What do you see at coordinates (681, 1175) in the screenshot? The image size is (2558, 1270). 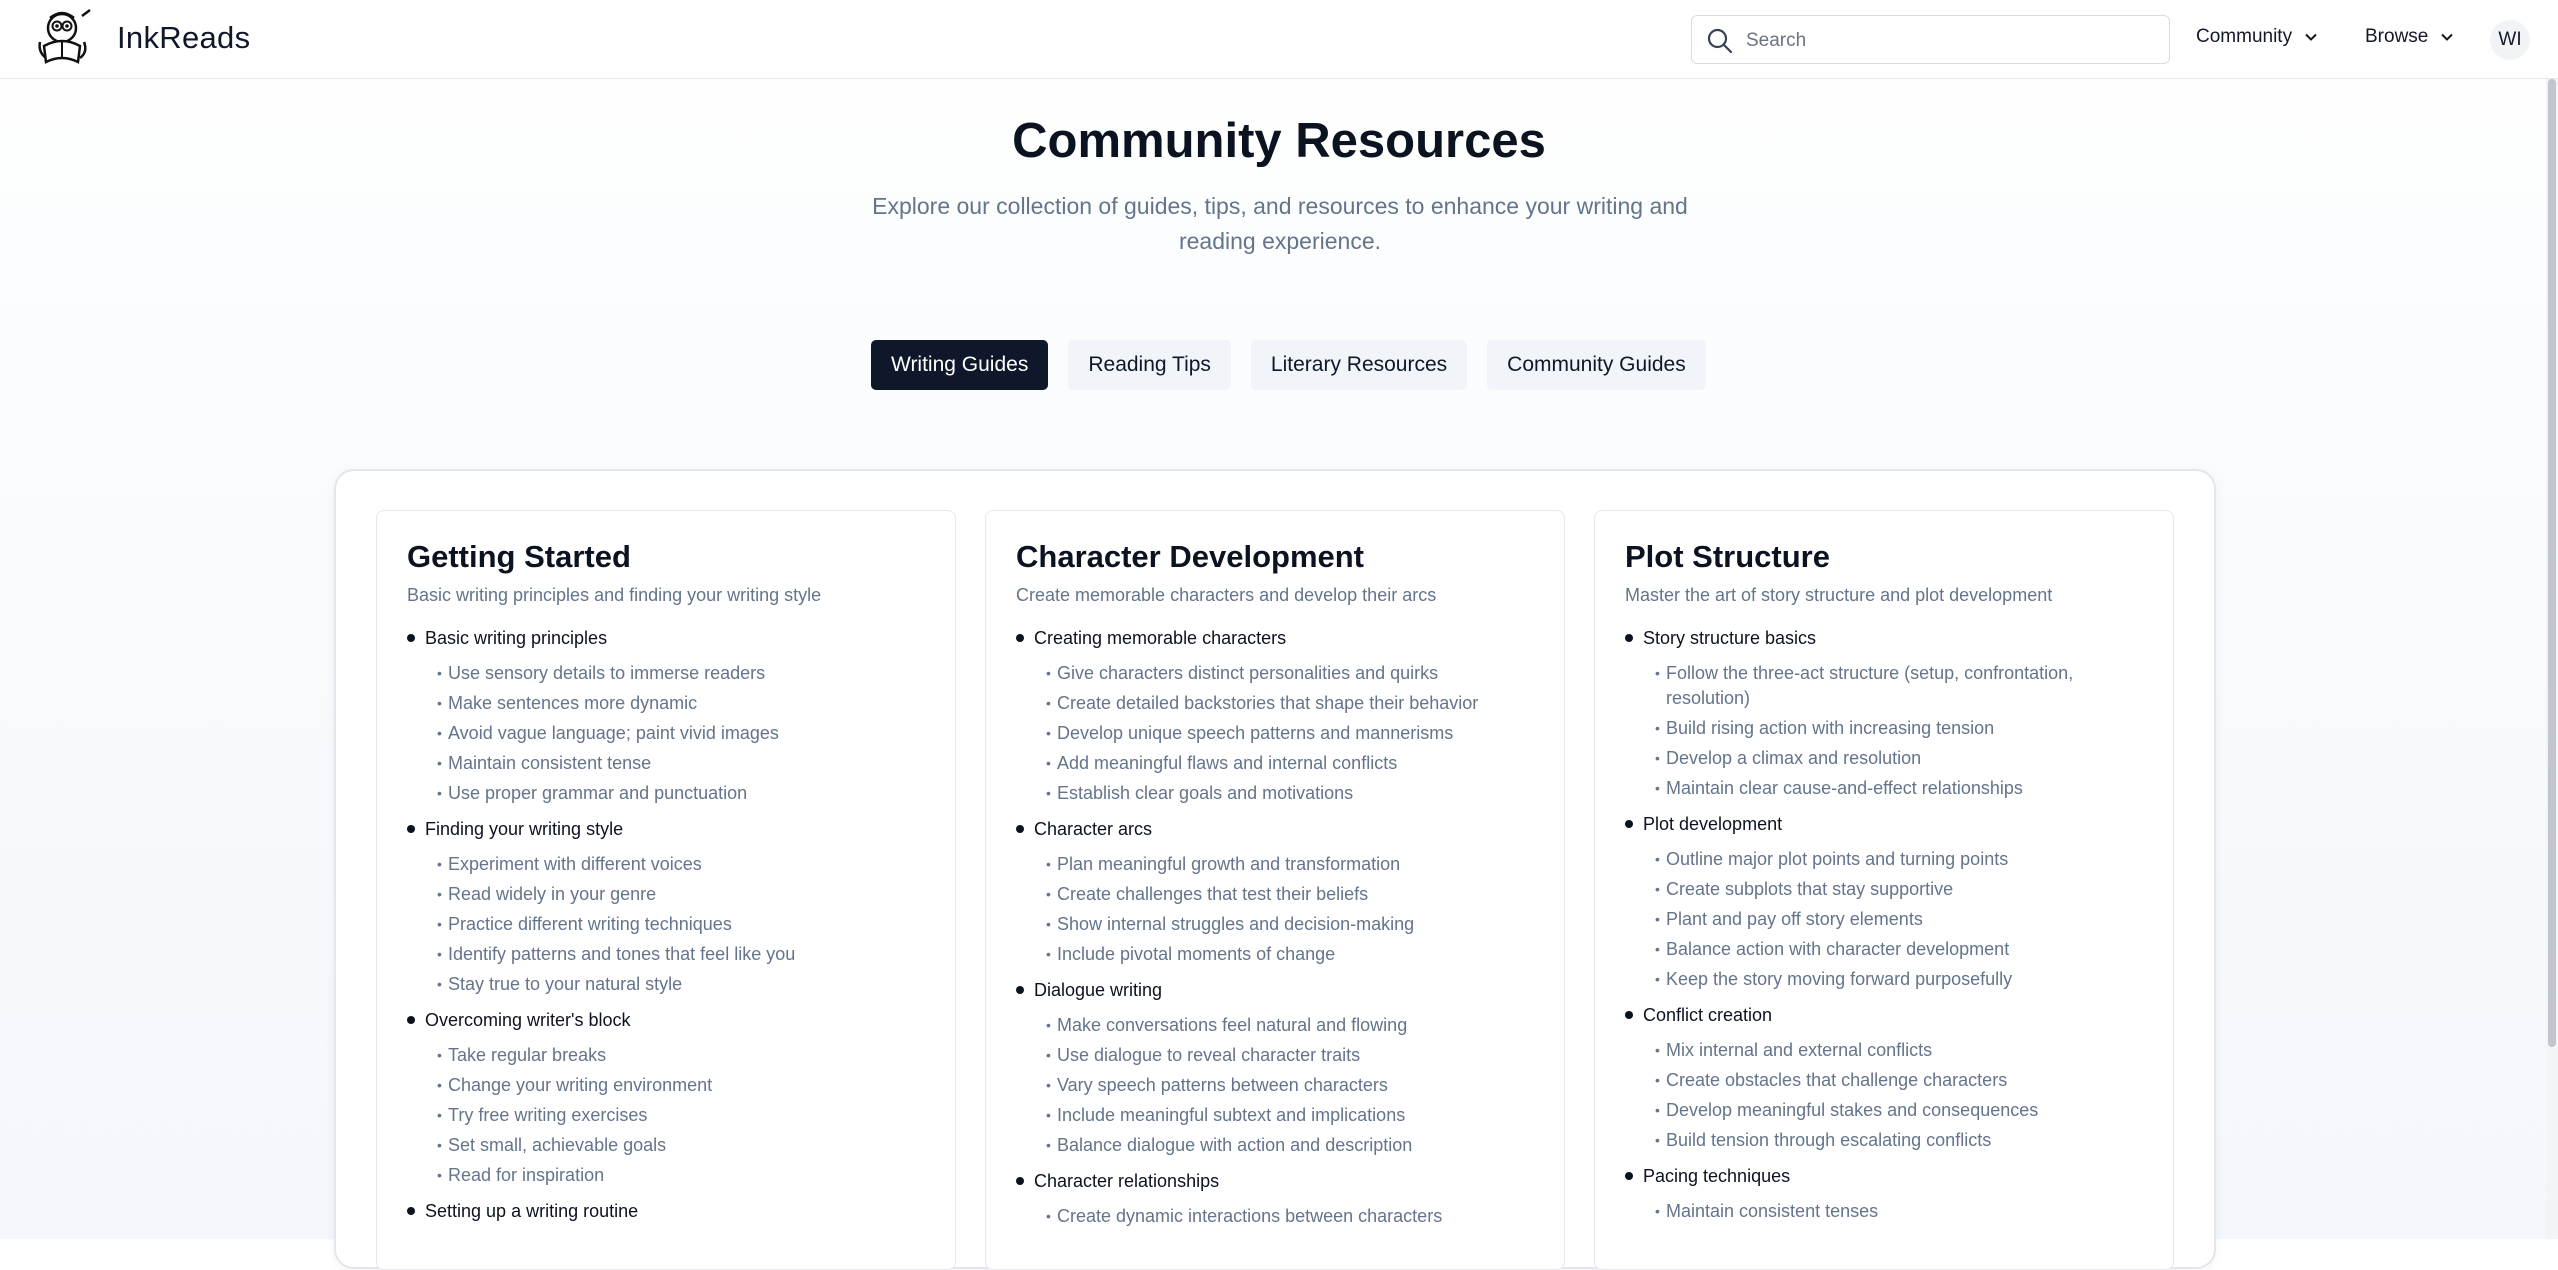 I see `list-item: Read for inspiration` at bounding box center [681, 1175].